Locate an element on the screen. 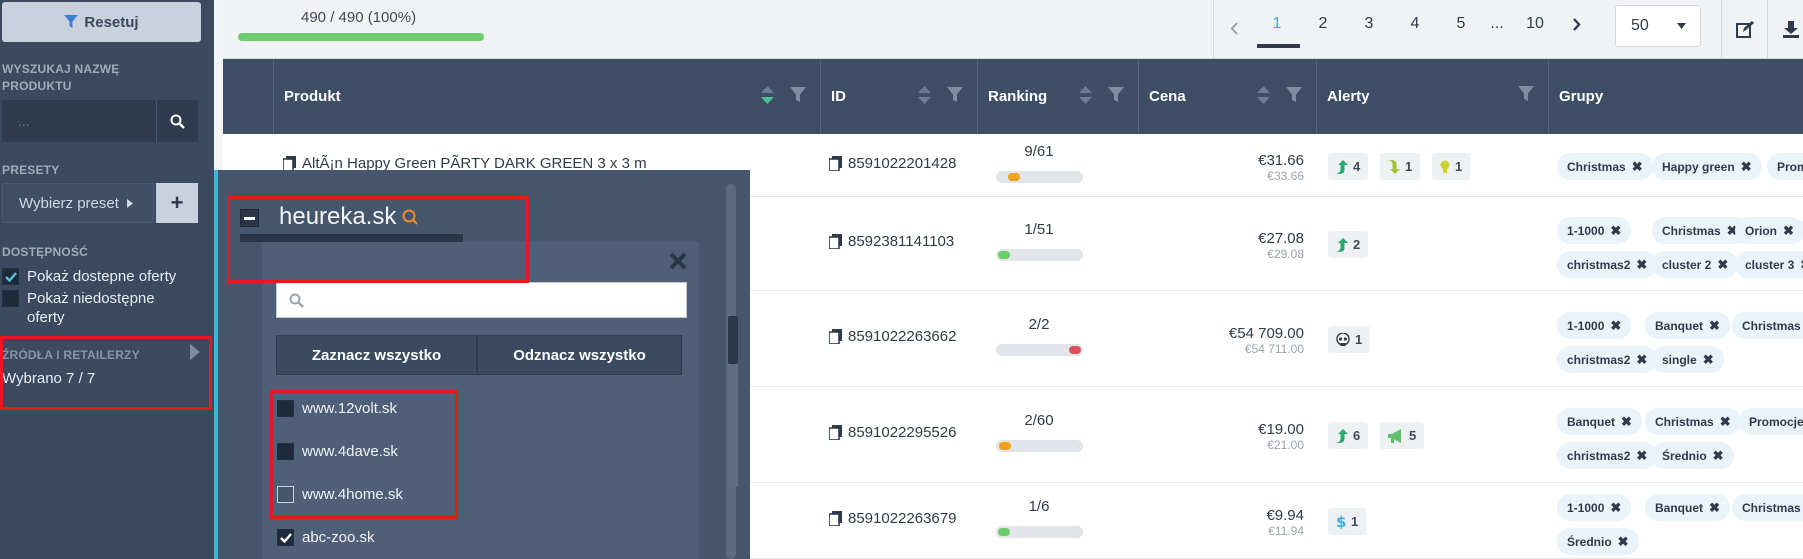  reset-button: Resetuj is located at coordinates (101, 22).